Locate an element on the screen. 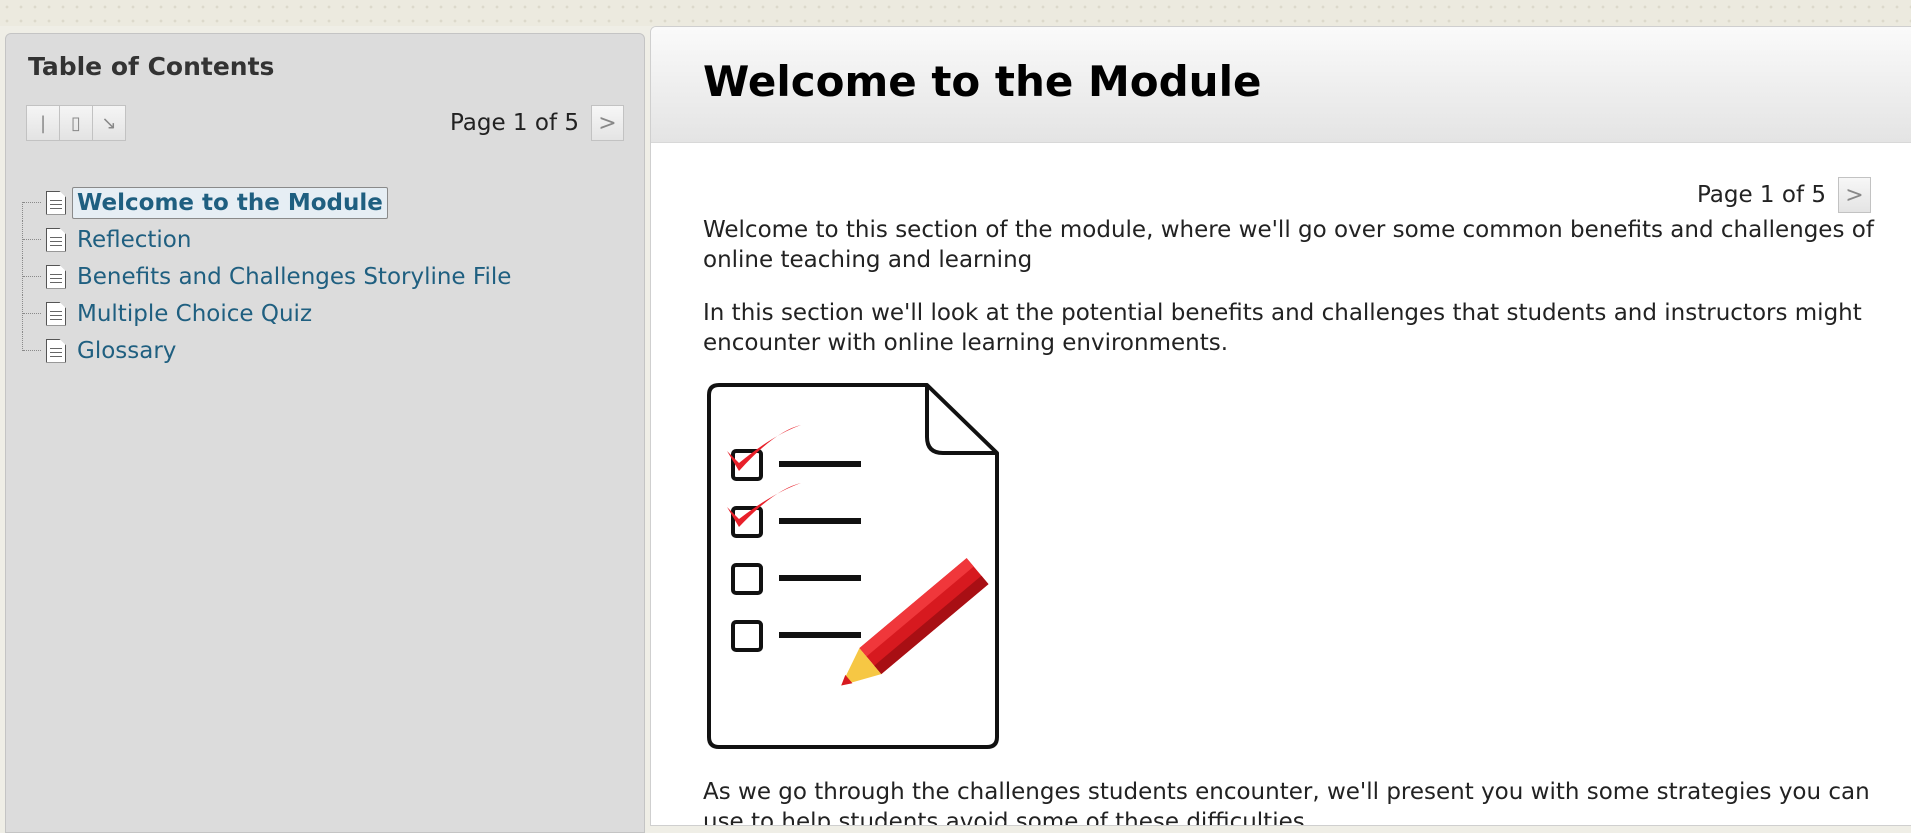  toc-toolbar: | ▯ ↘ is located at coordinates (76, 123).